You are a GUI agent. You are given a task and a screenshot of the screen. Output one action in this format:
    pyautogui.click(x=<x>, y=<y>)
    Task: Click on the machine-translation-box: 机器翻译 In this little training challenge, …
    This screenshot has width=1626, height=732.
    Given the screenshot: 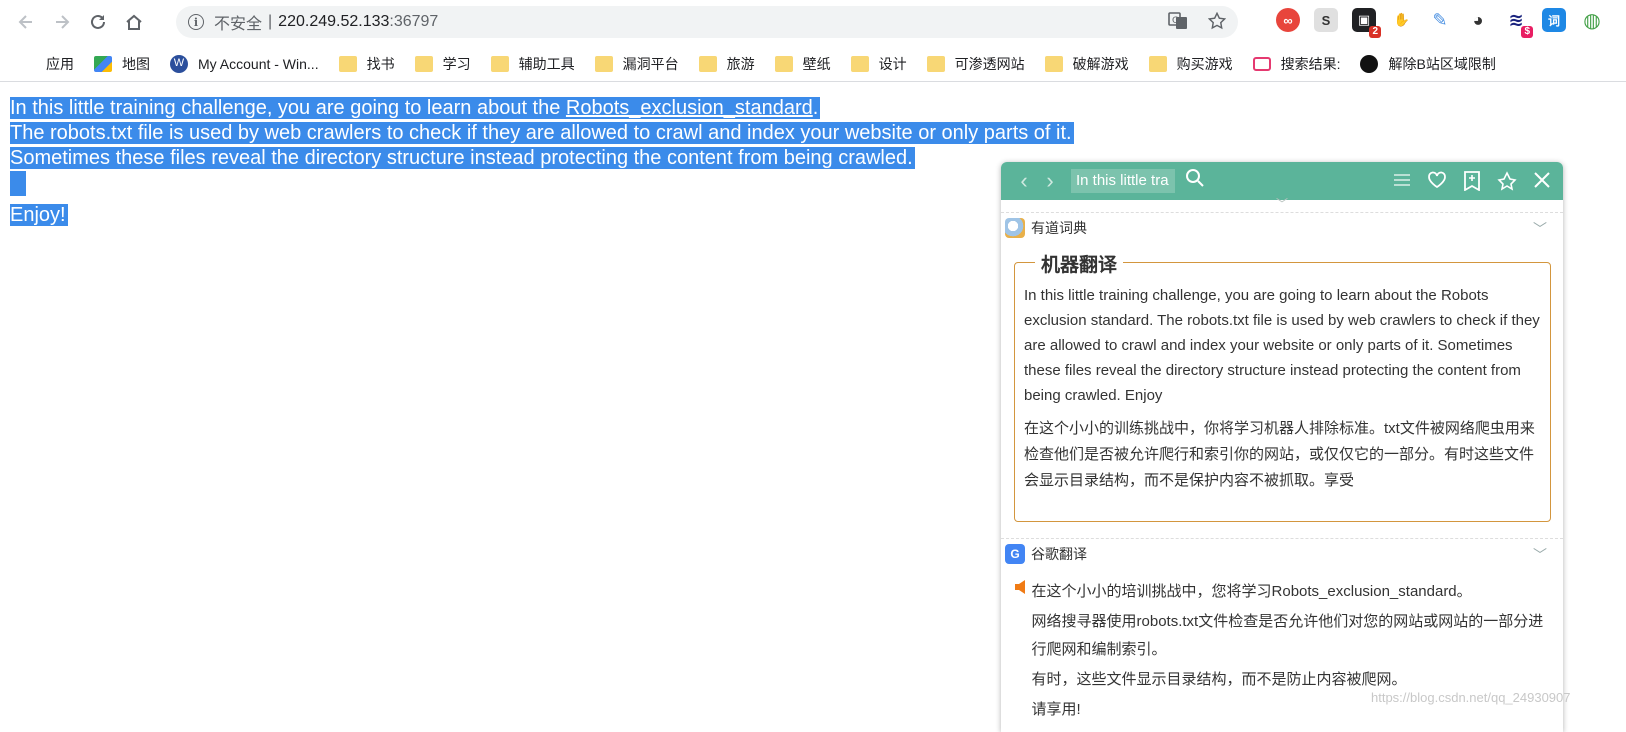 What is the action you would take?
    pyautogui.click(x=1282, y=386)
    